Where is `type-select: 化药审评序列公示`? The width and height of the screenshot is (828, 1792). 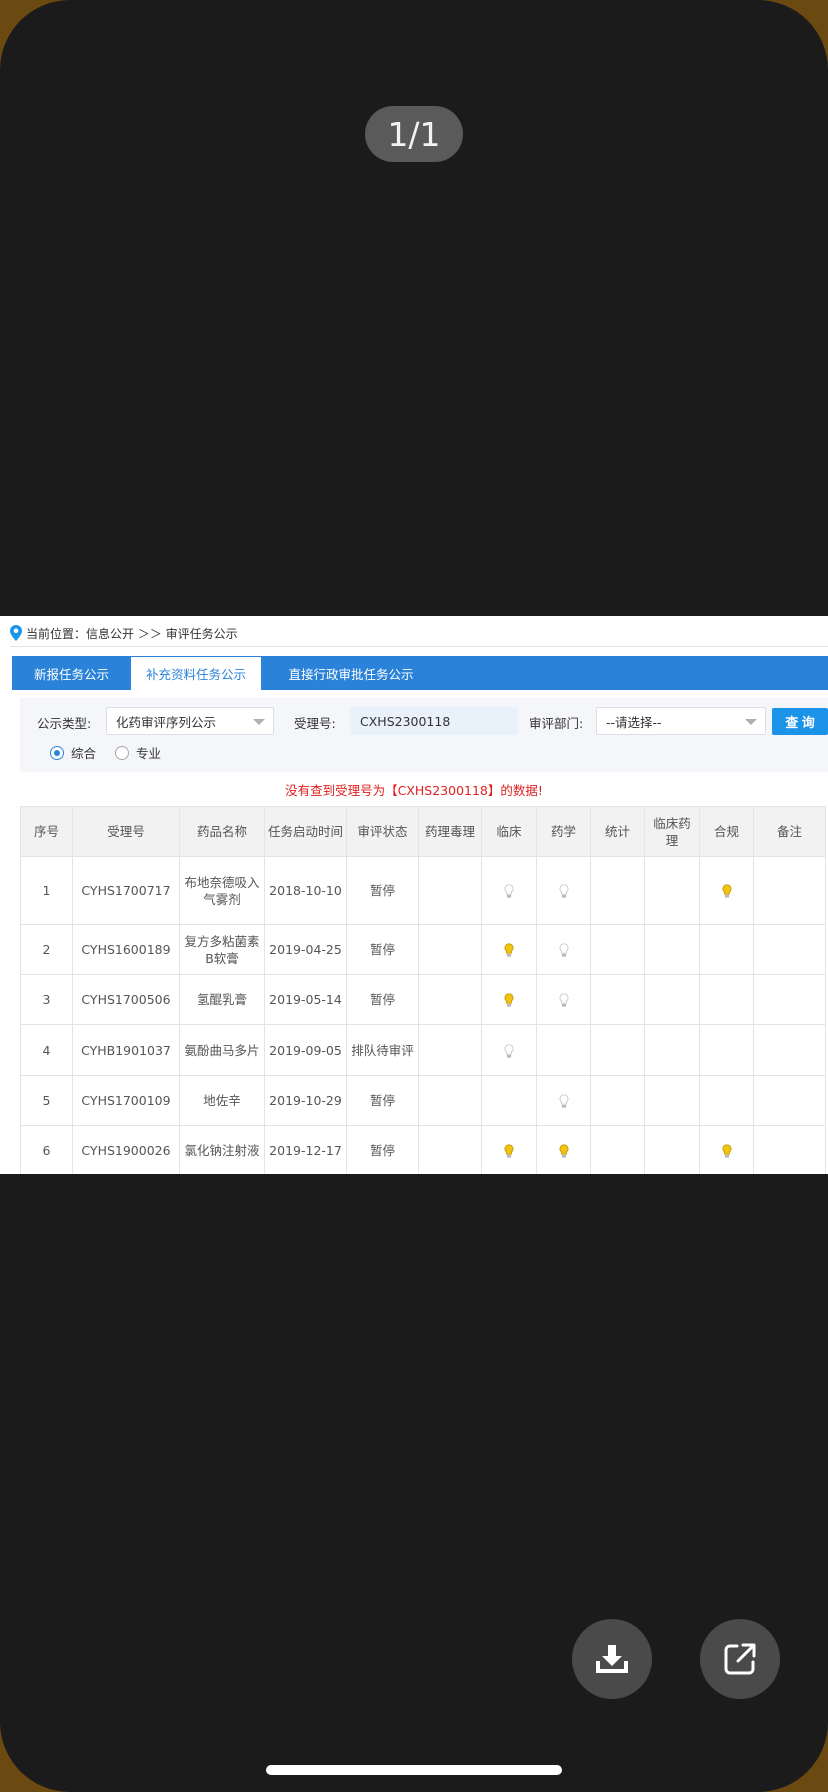
type-select: 化药审评序列公示 is located at coordinates (190, 721).